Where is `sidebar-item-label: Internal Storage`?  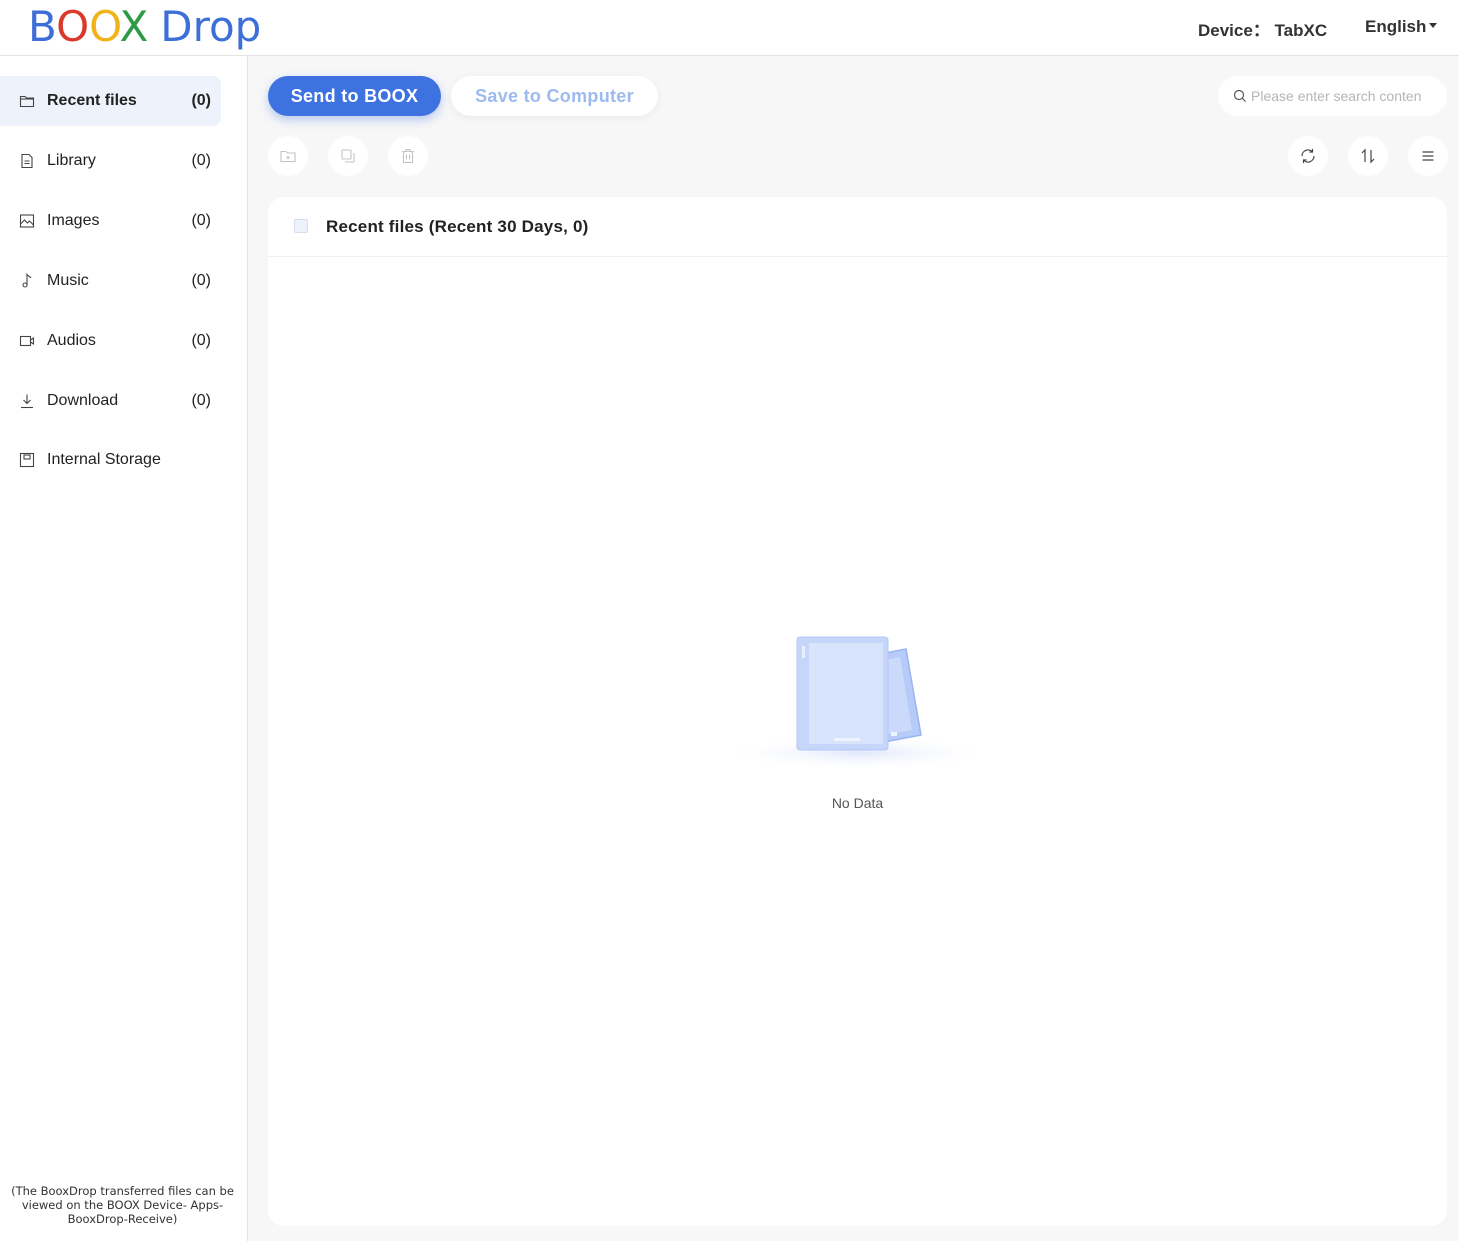 sidebar-item-label: Internal Storage is located at coordinates (104, 459).